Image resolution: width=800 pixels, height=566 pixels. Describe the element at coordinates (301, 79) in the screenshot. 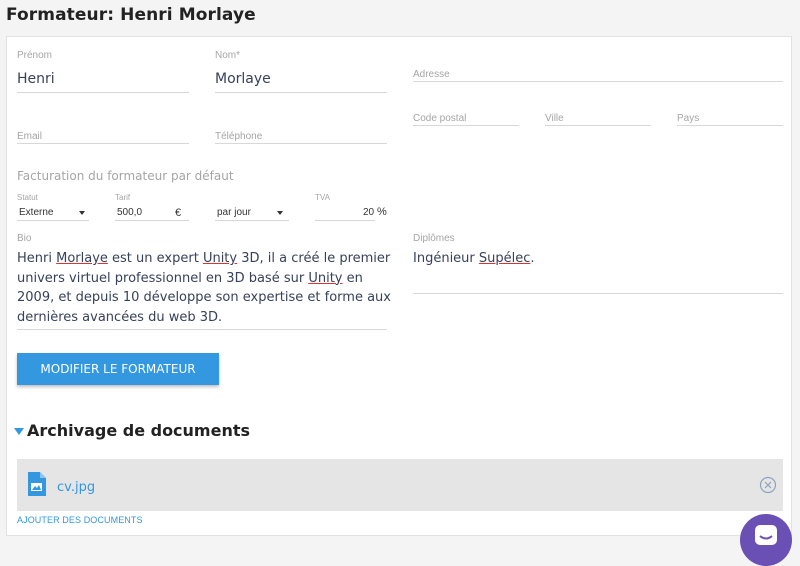

I see `nom-field: Morlaye` at that location.